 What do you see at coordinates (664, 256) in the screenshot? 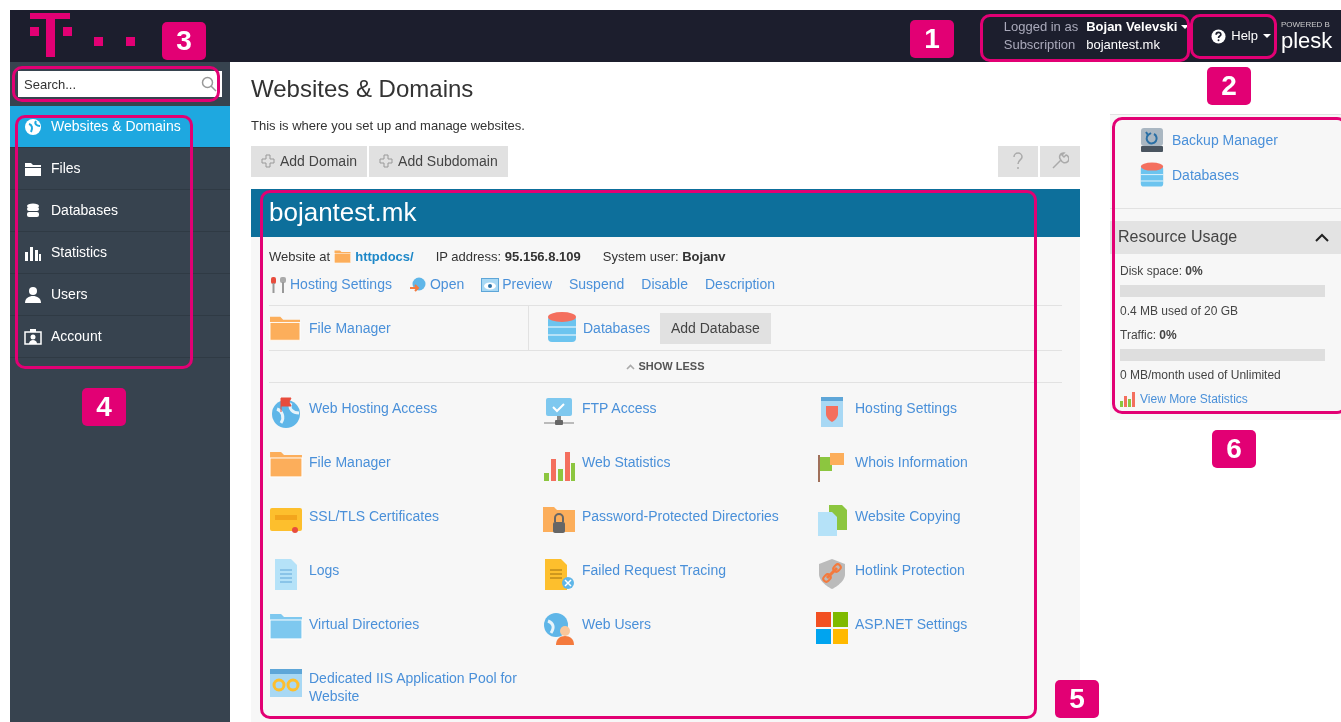
I see `system-user-text: System user: Bojanv` at bounding box center [664, 256].